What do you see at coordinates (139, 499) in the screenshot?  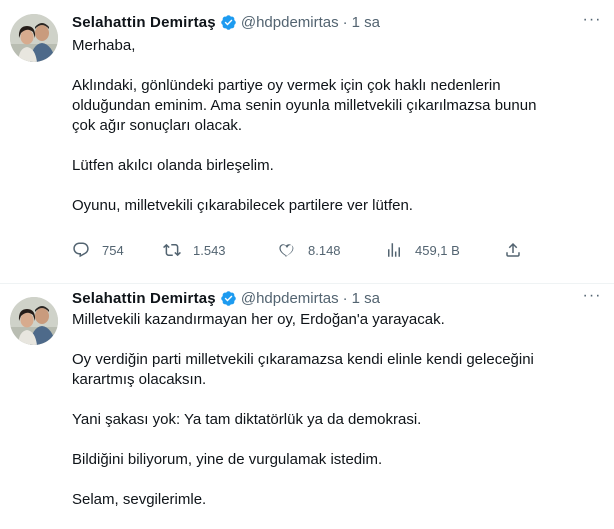 I see `tweet-paragraph: Selam, sevgilerimle.` at bounding box center [139, 499].